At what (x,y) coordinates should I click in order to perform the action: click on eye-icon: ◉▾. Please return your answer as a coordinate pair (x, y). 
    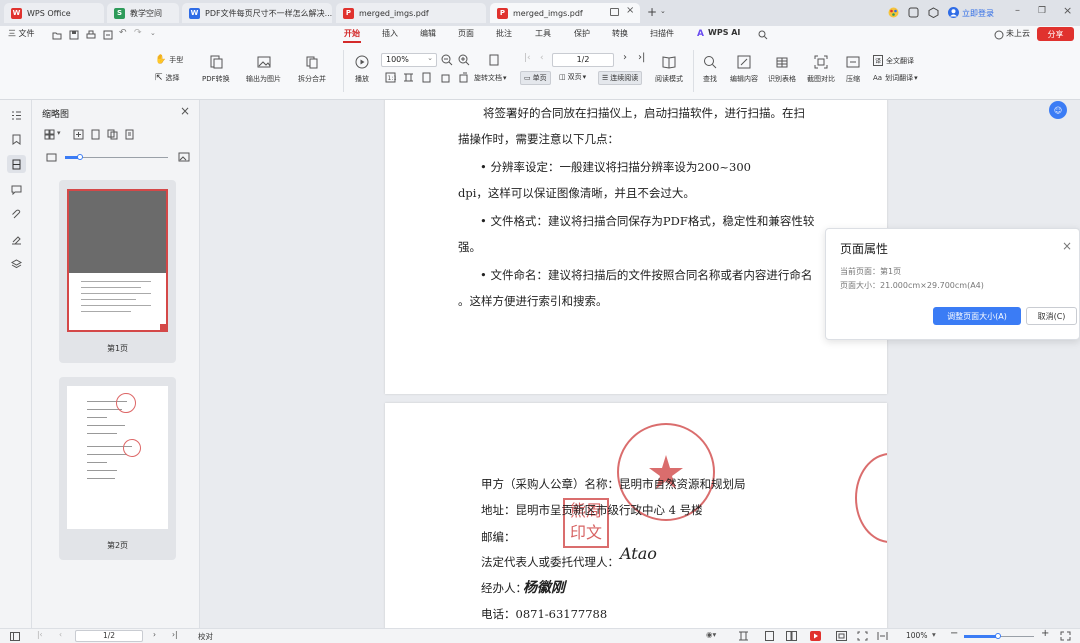
    Looking at the image, I should click on (711, 634).